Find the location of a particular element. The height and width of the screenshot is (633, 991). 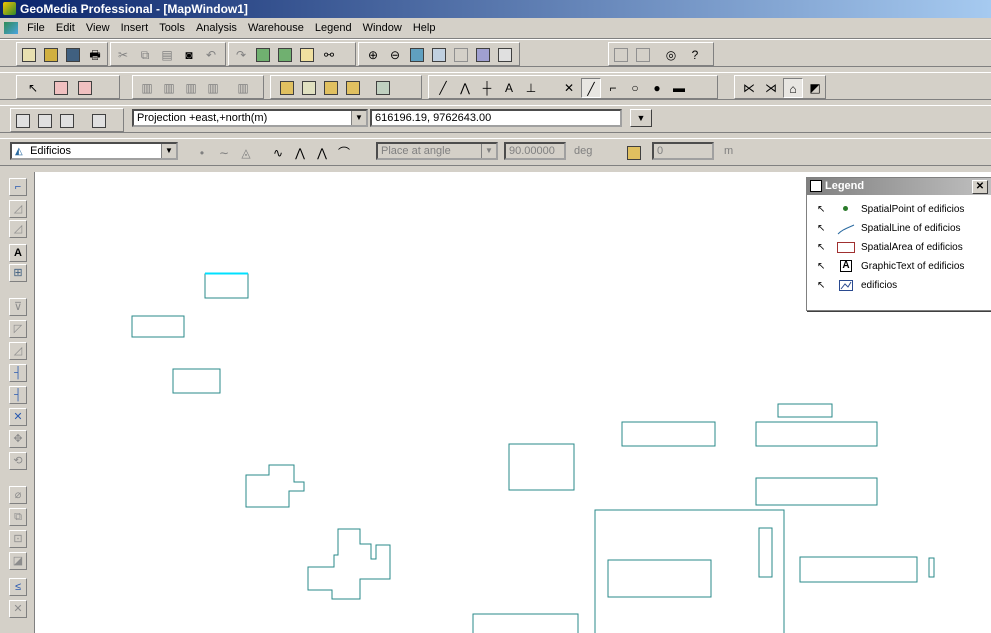

cut-icon: ✂ is located at coordinates (123, 55).